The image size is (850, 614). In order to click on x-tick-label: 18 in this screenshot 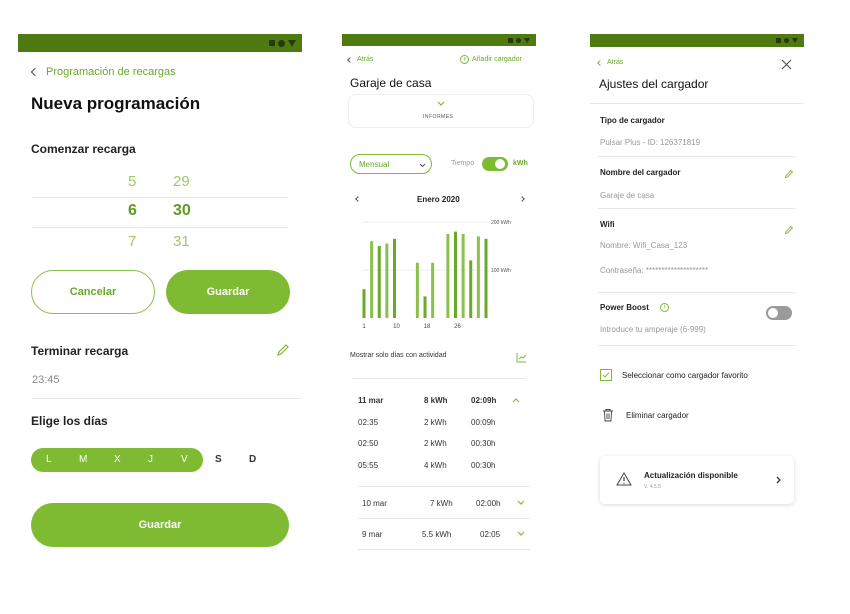, I will do `click(427, 327)`.